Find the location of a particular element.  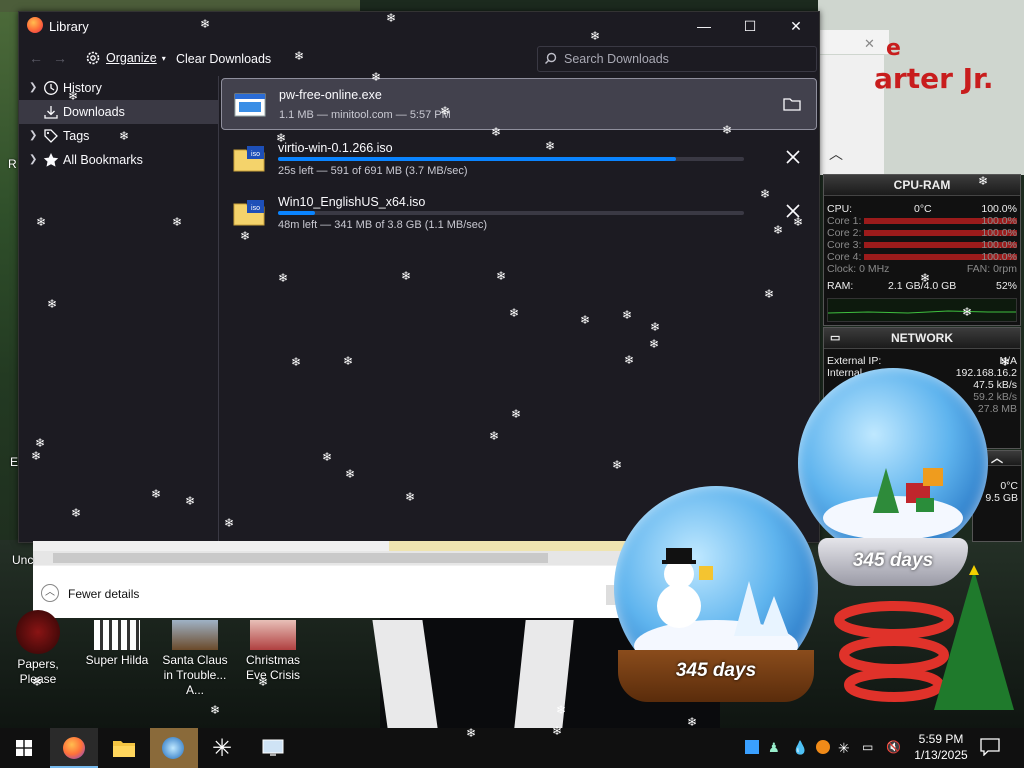

taskbar-snowglobe-app is located at coordinates (174, 748).